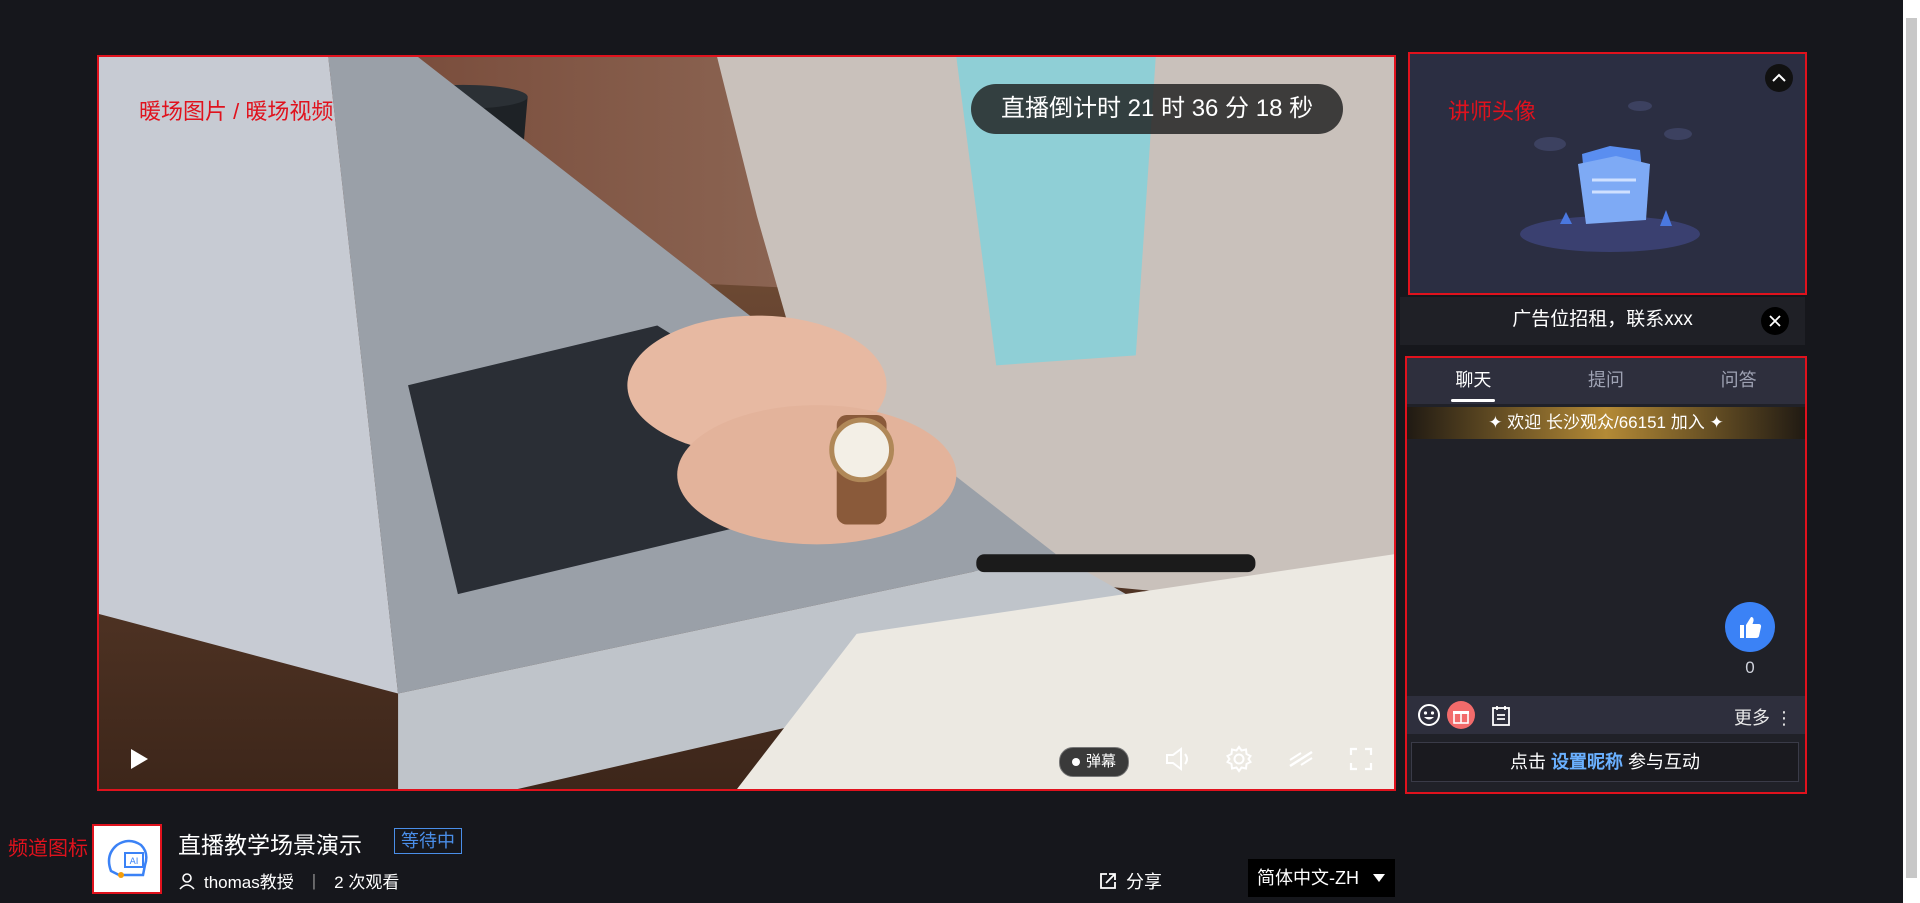 The image size is (1920, 903). I want to click on nick-prefix: 点击, so click(1527, 762).